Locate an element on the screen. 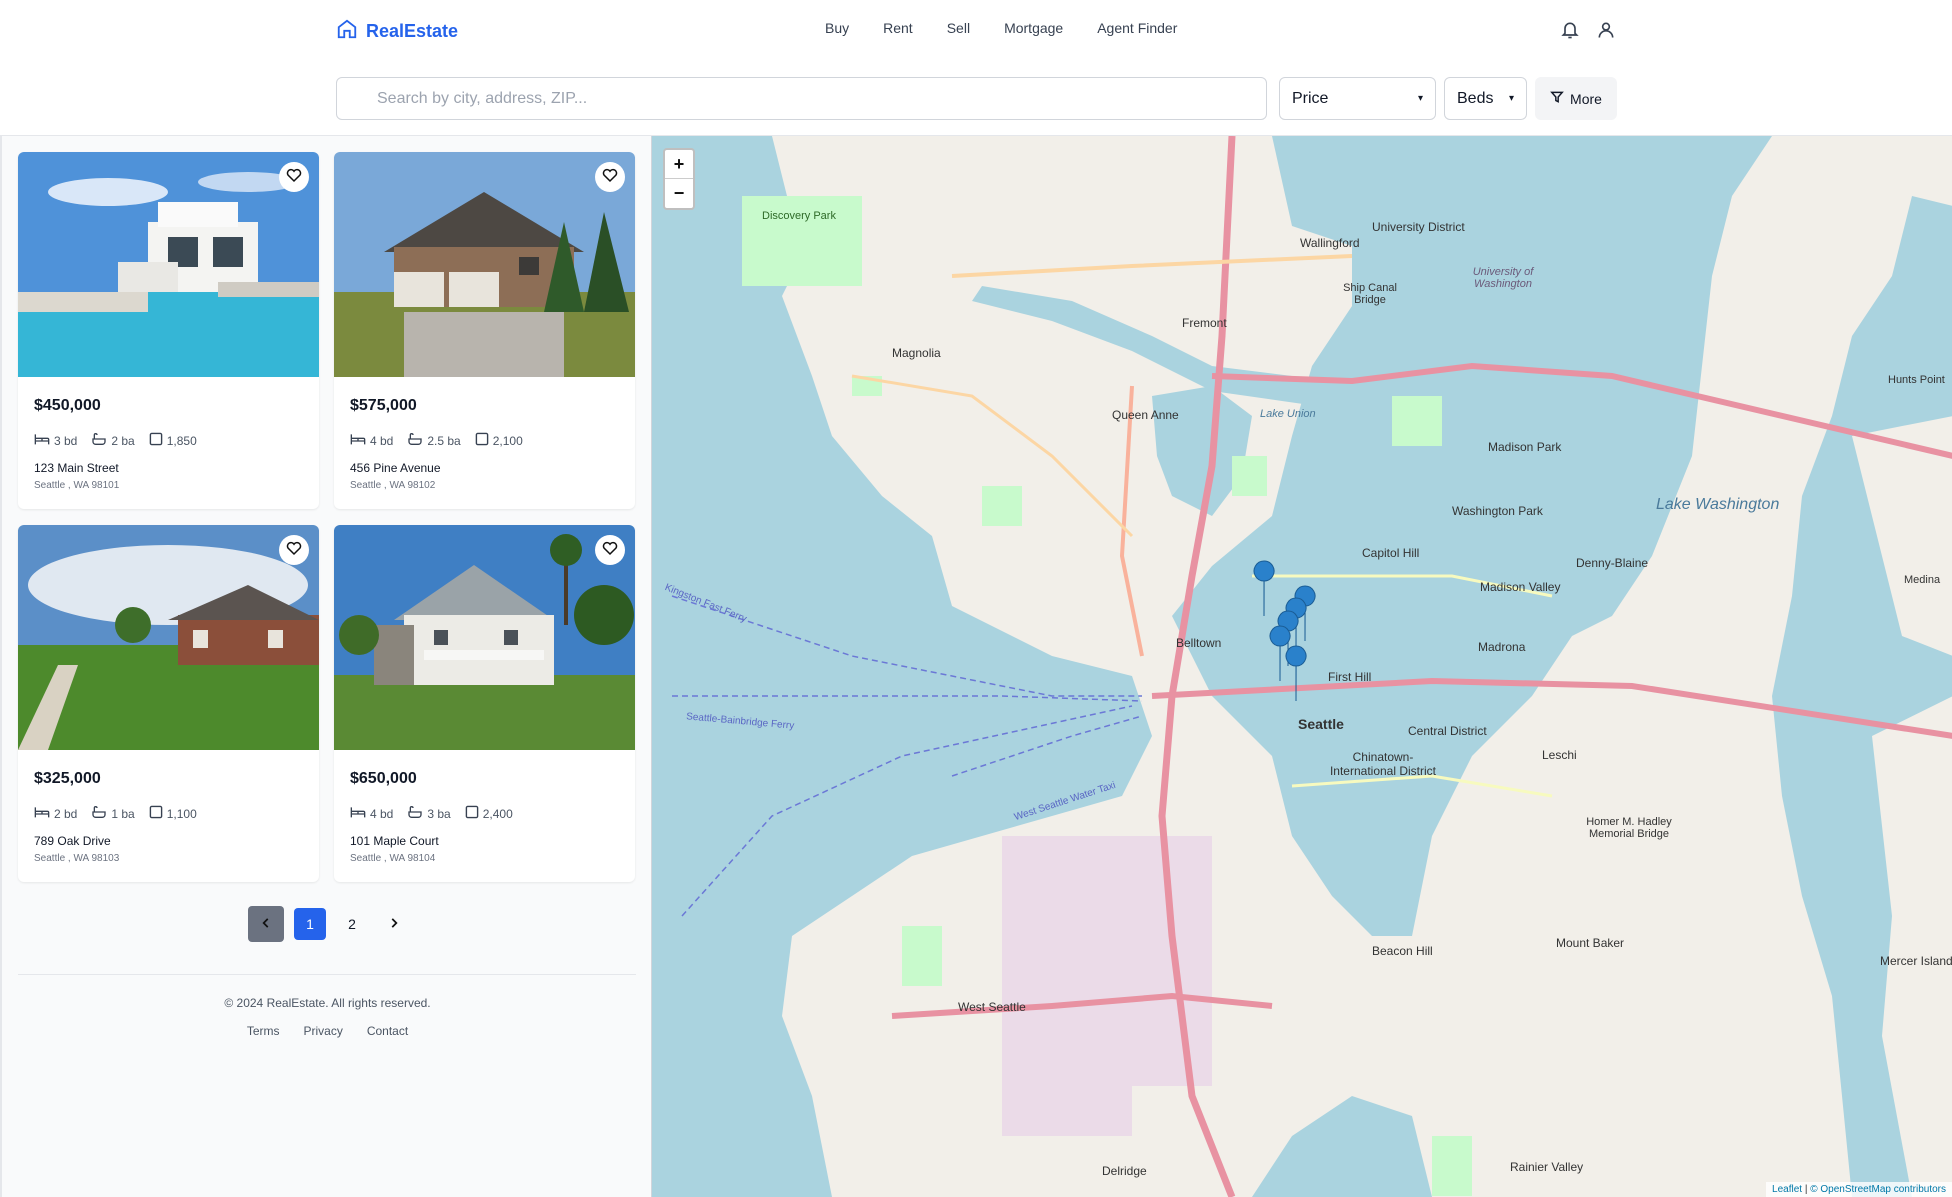 Image resolution: width=1952 pixels, height=1197 pixels. map-label: Denny-Blaine is located at coordinates (1612, 563).